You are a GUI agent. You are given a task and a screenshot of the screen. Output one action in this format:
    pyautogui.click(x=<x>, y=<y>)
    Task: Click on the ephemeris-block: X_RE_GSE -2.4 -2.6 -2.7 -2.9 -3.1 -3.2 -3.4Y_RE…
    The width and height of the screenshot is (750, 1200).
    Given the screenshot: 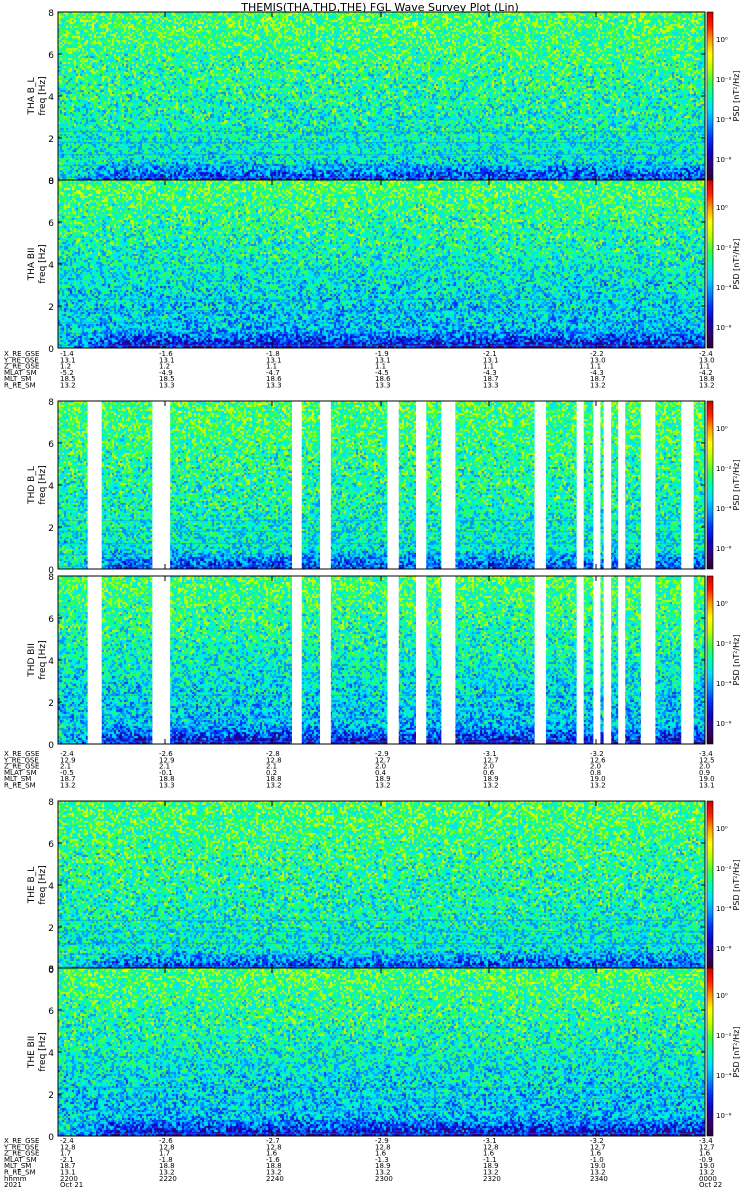 What is the action you would take?
    pyautogui.click(x=362, y=1163)
    